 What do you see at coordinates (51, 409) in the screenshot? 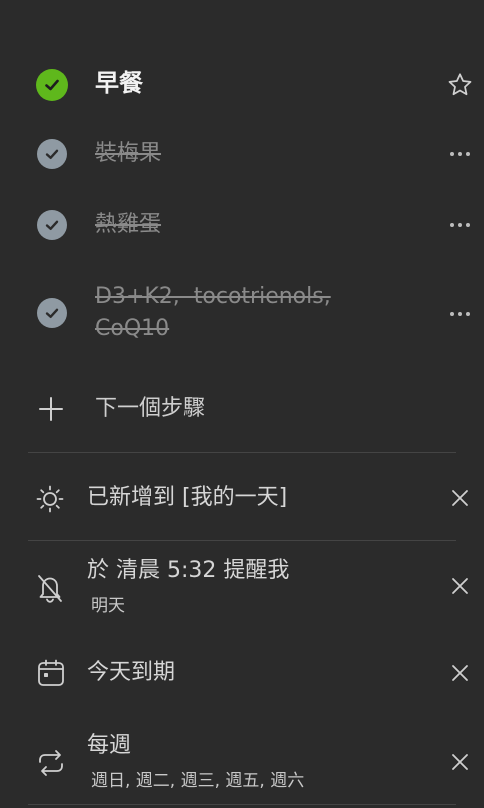
I see `plus-icon` at bounding box center [51, 409].